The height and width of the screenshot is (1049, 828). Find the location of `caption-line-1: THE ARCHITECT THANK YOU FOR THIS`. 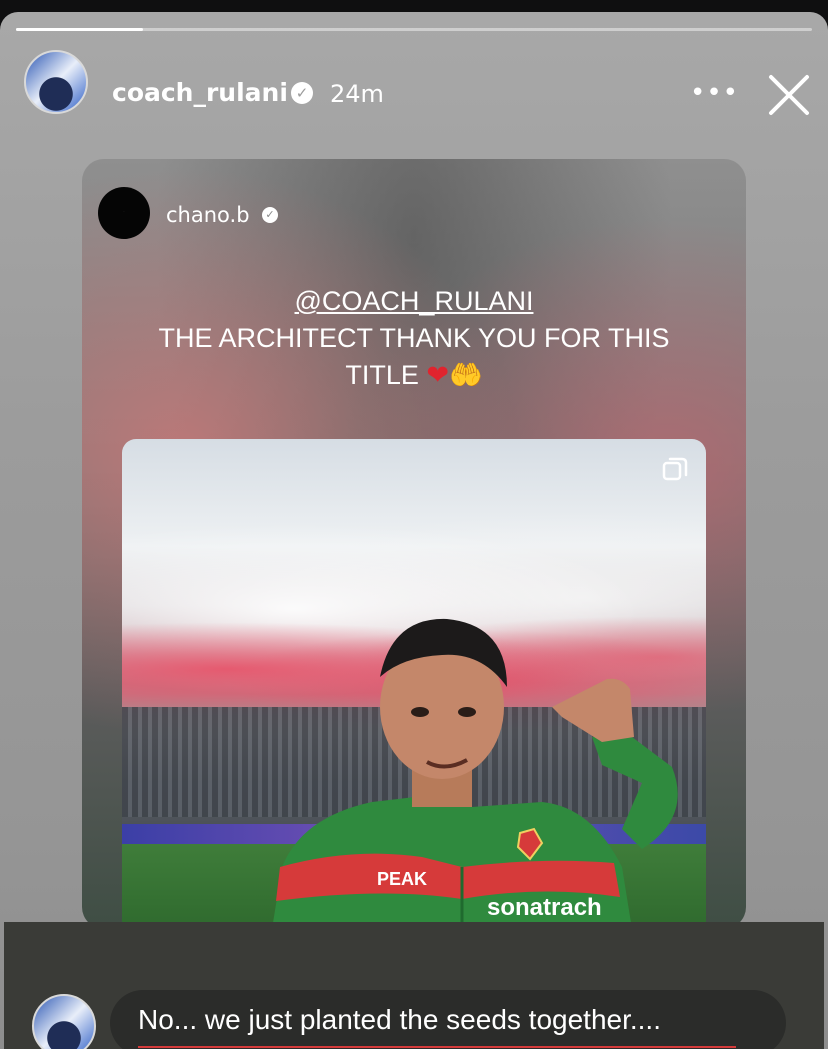

caption-line-1: THE ARCHITECT THANK YOU FOR THIS is located at coordinates (414, 338).